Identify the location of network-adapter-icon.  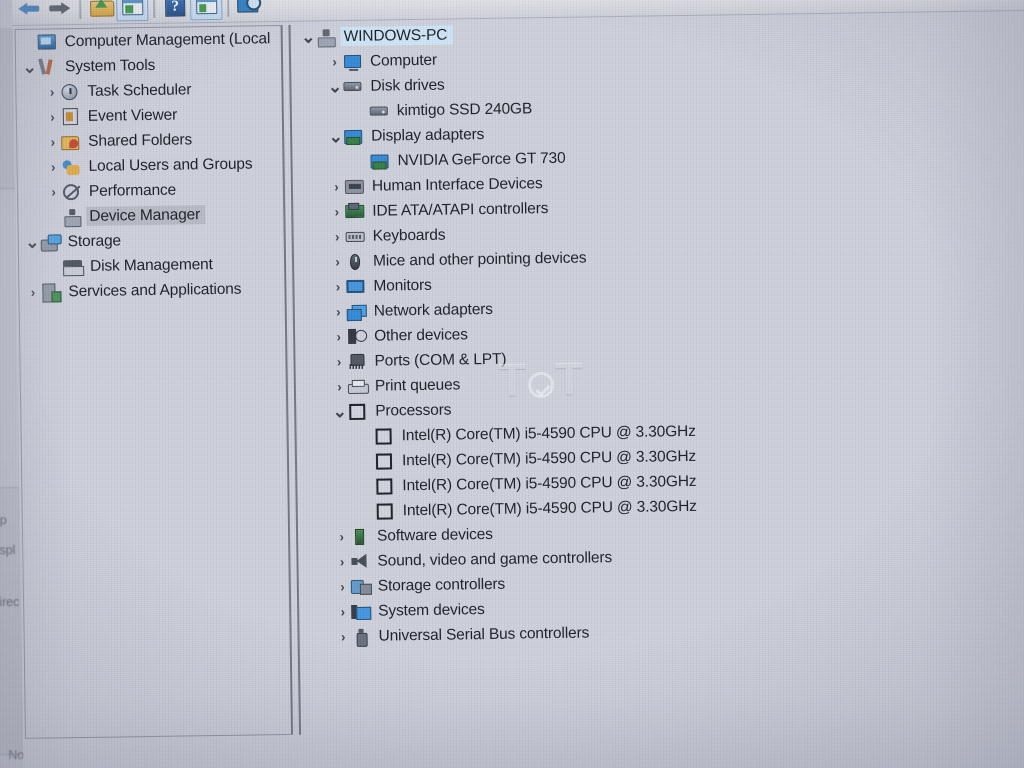
(356, 311).